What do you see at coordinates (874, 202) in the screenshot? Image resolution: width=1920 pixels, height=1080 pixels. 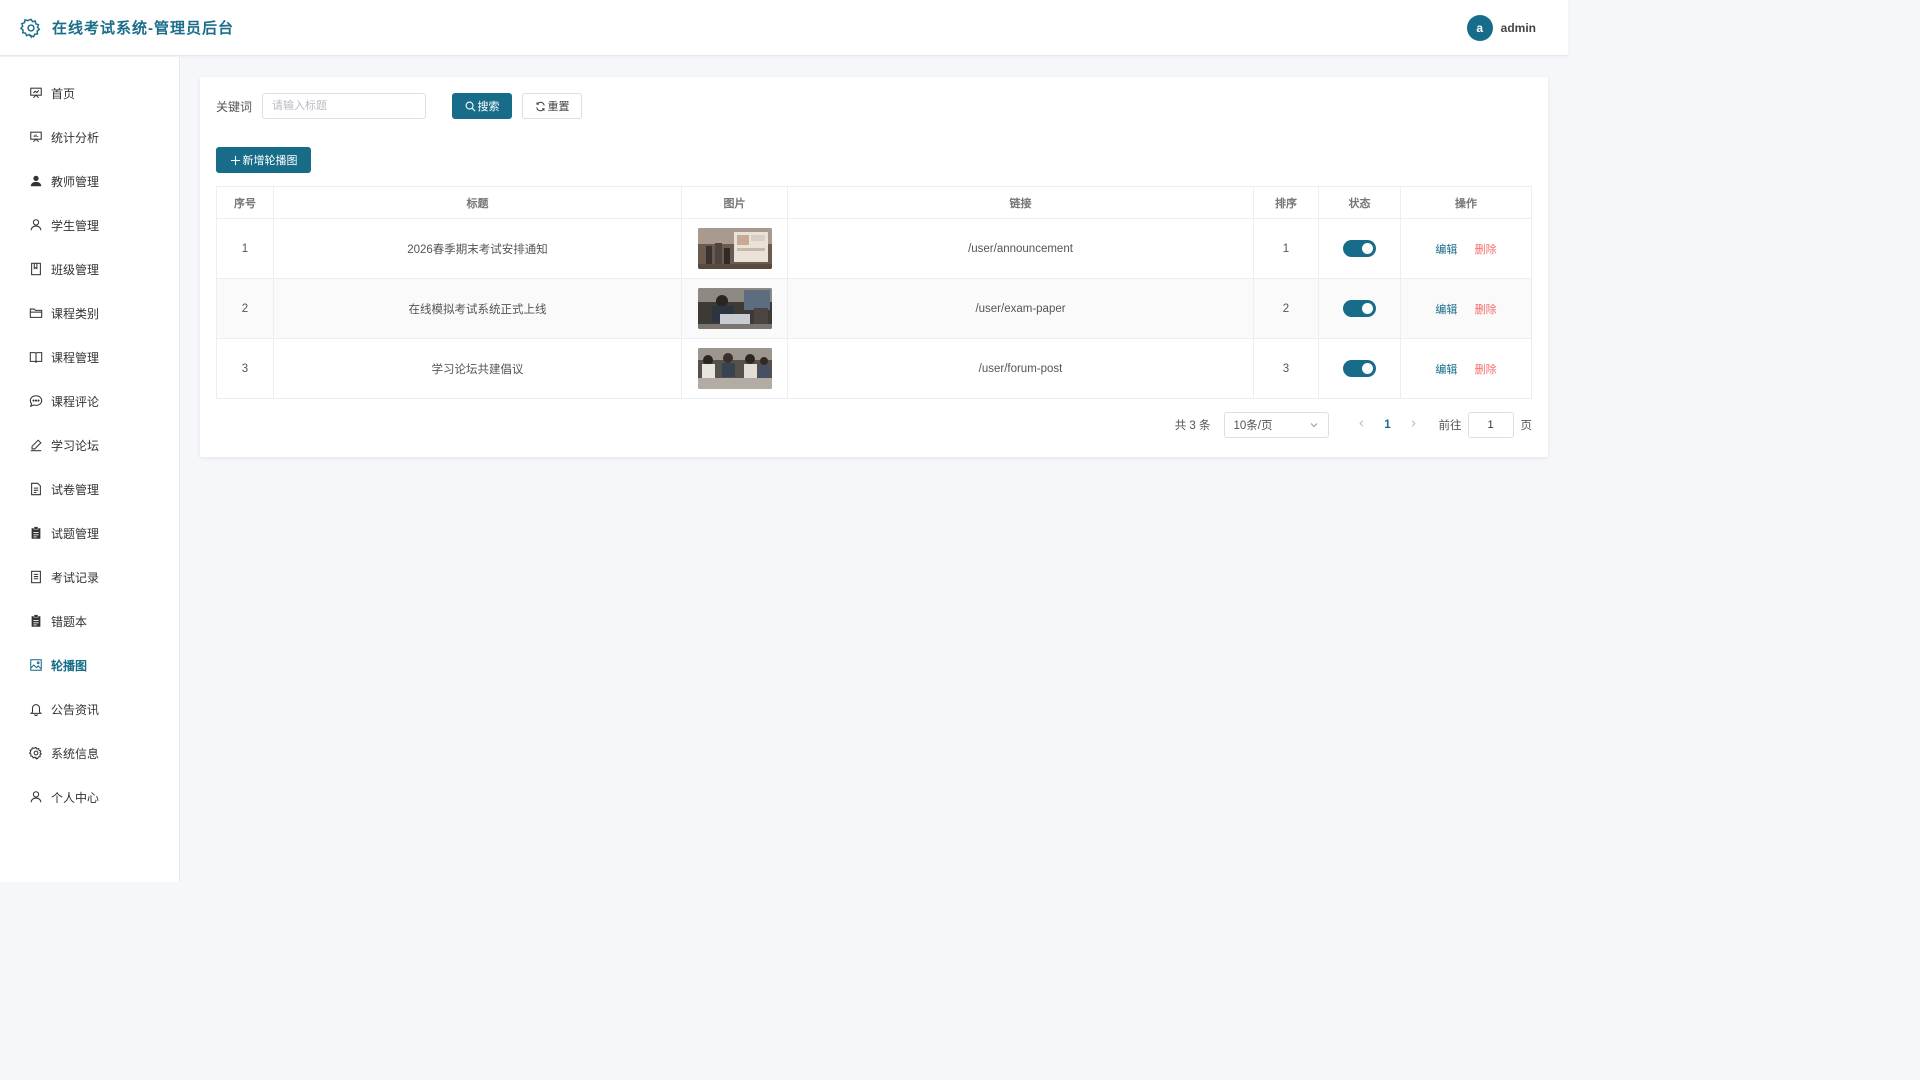 I see `table-header-row: 序号 标题 图片 链接 排序 状态 操作` at bounding box center [874, 202].